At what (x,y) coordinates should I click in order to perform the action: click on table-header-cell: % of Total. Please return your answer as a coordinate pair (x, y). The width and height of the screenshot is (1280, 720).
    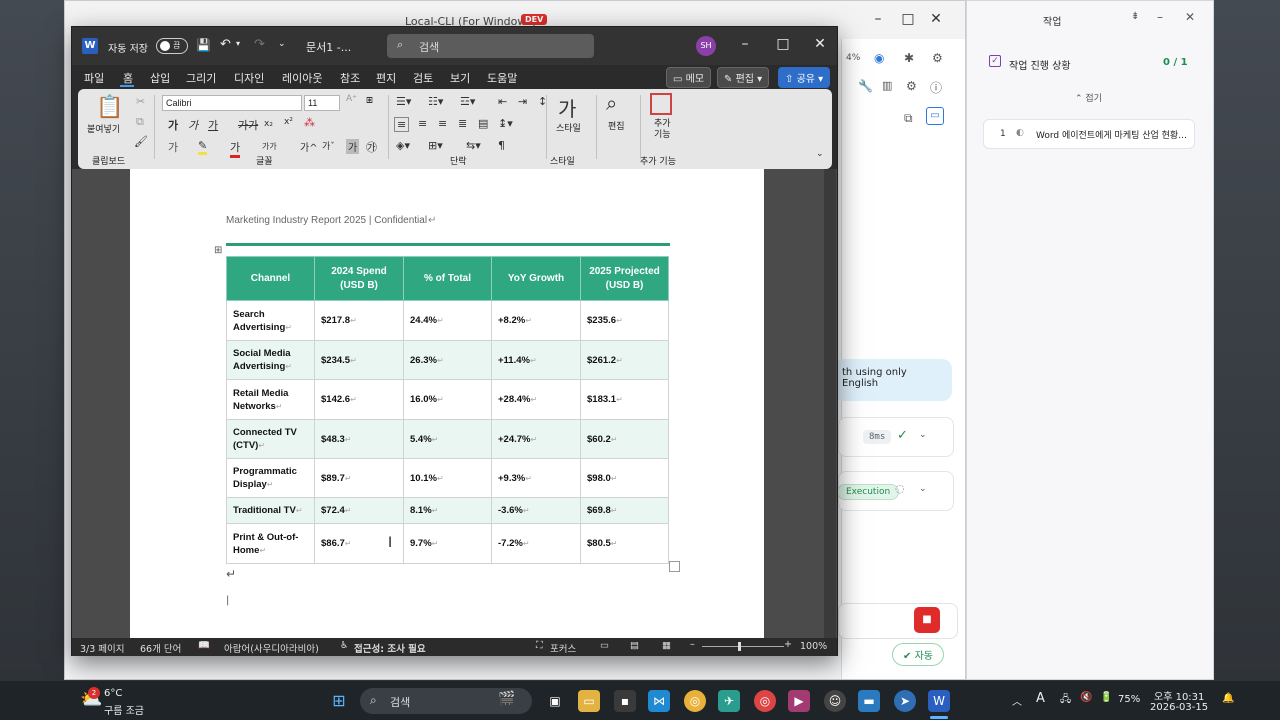
    Looking at the image, I should click on (447, 278).